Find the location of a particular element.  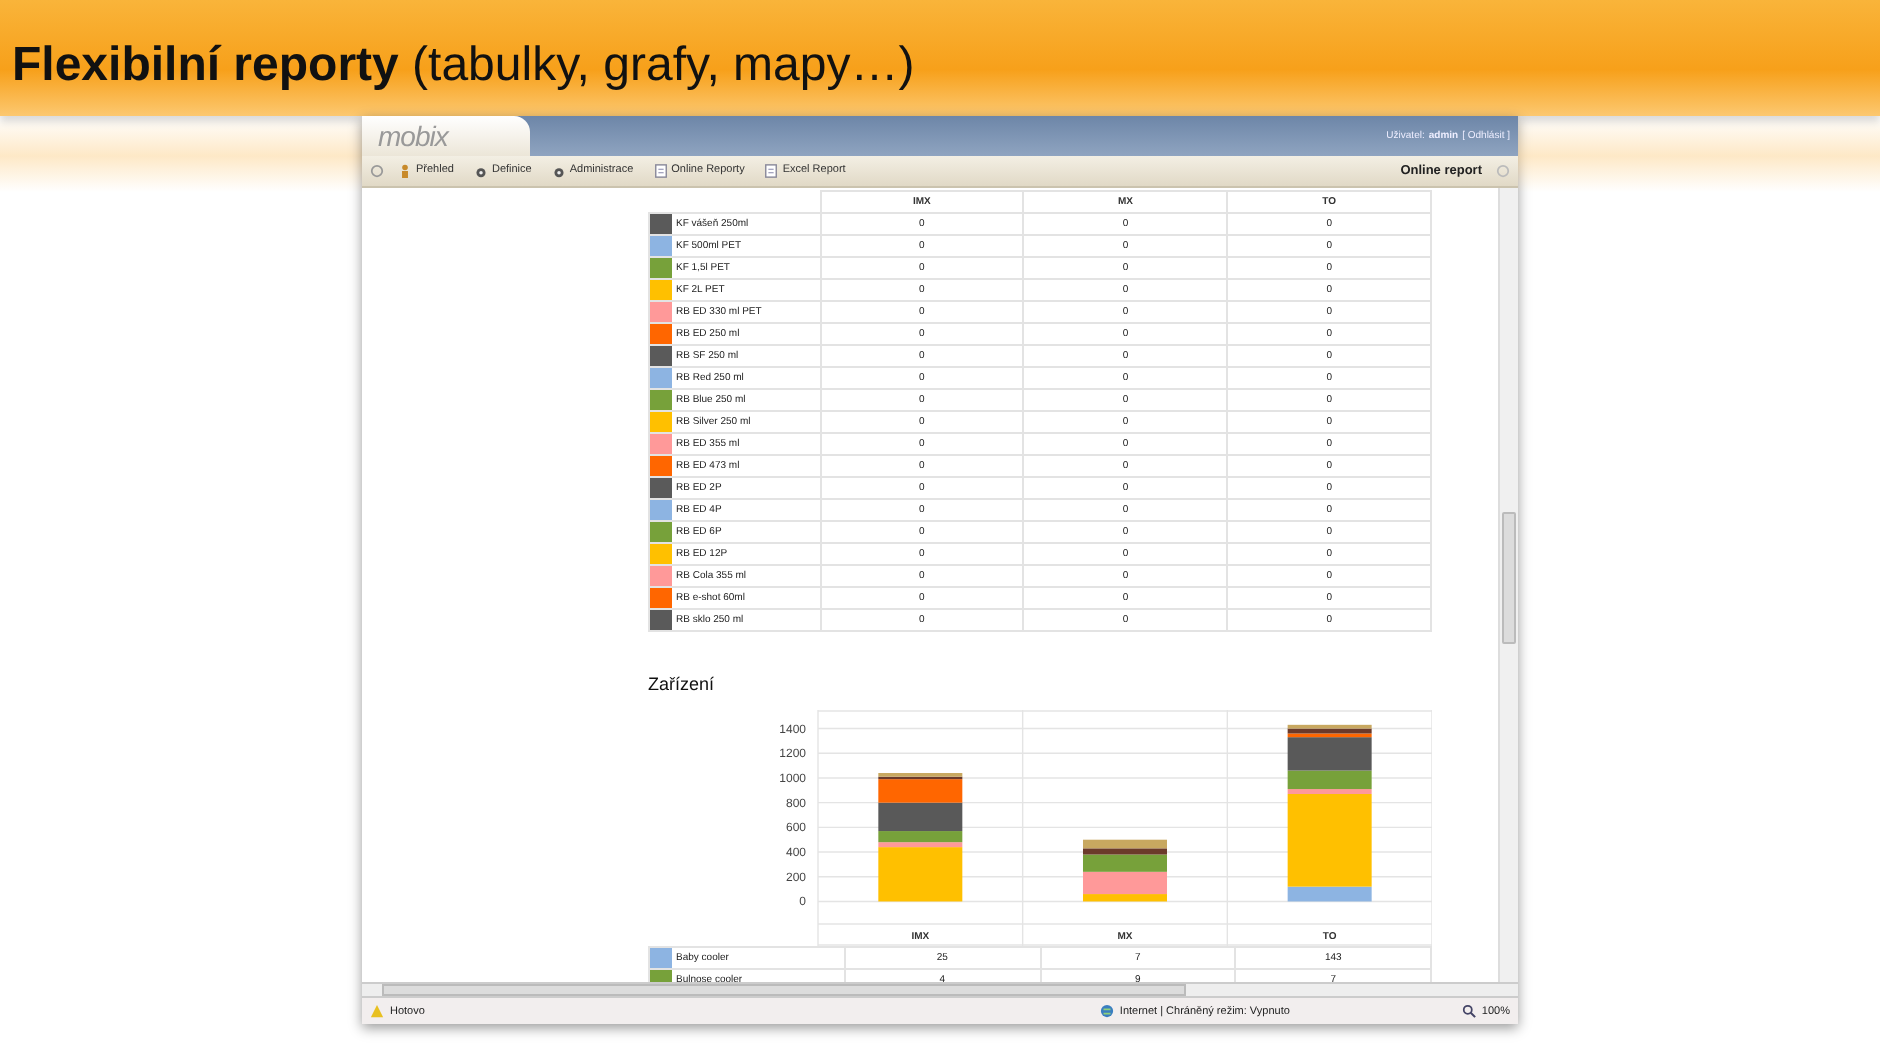

vertical-scrollbar is located at coordinates (1508, 585).